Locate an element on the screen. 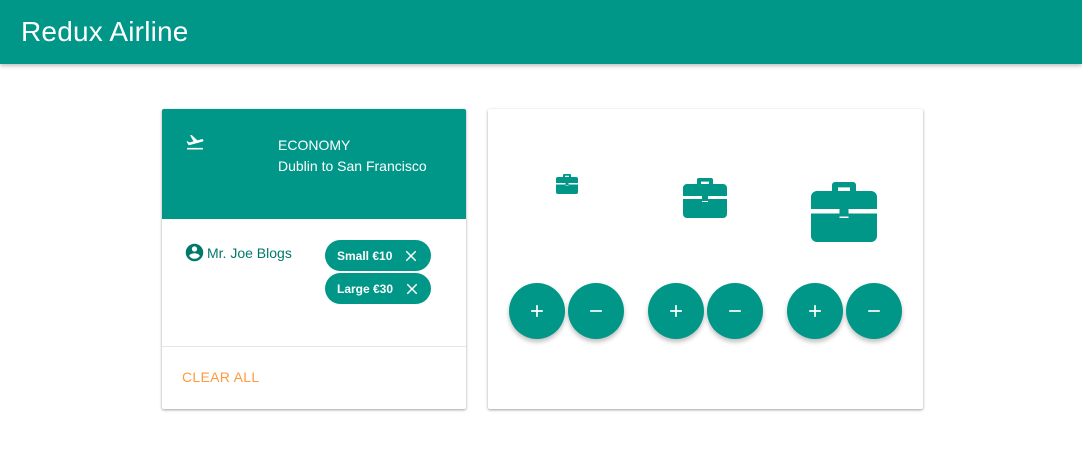 The width and height of the screenshot is (1082, 467). card-divider is located at coordinates (314, 346).